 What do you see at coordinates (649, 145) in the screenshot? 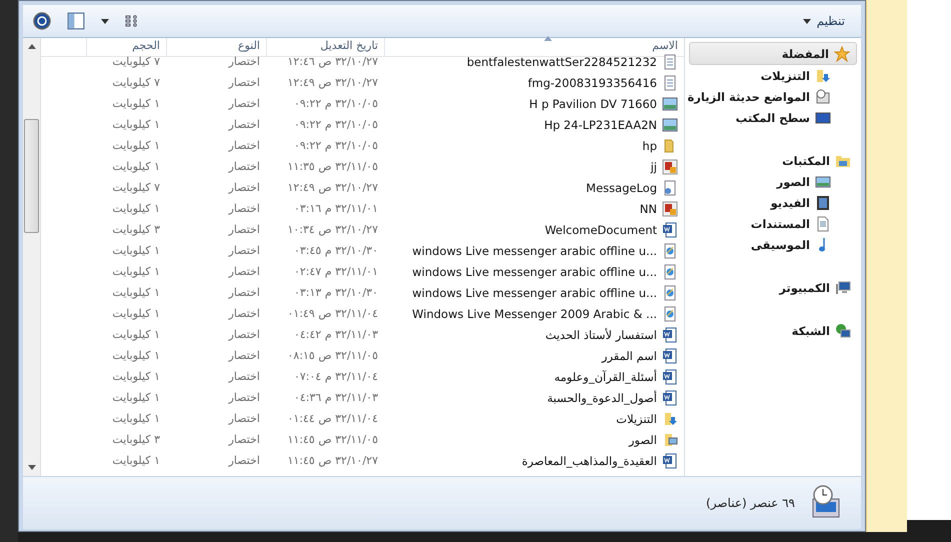
I see `file-name: hp` at bounding box center [649, 145].